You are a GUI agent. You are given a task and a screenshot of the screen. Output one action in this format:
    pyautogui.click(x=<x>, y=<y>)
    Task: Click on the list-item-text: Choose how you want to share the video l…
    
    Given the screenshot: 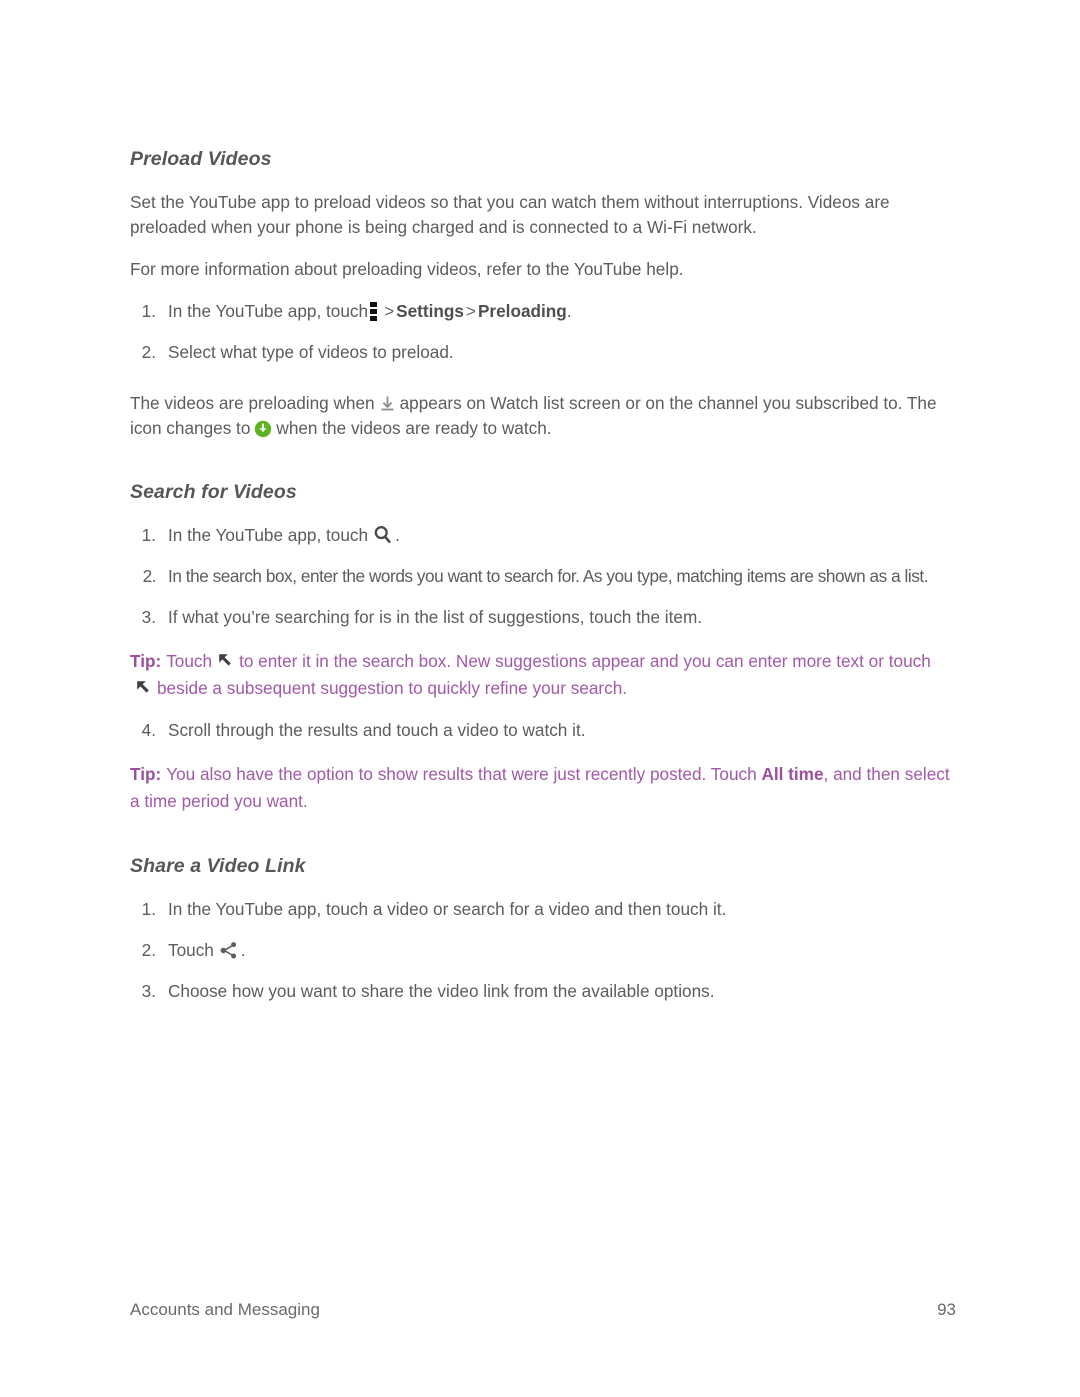 What is the action you would take?
    pyautogui.click(x=441, y=991)
    